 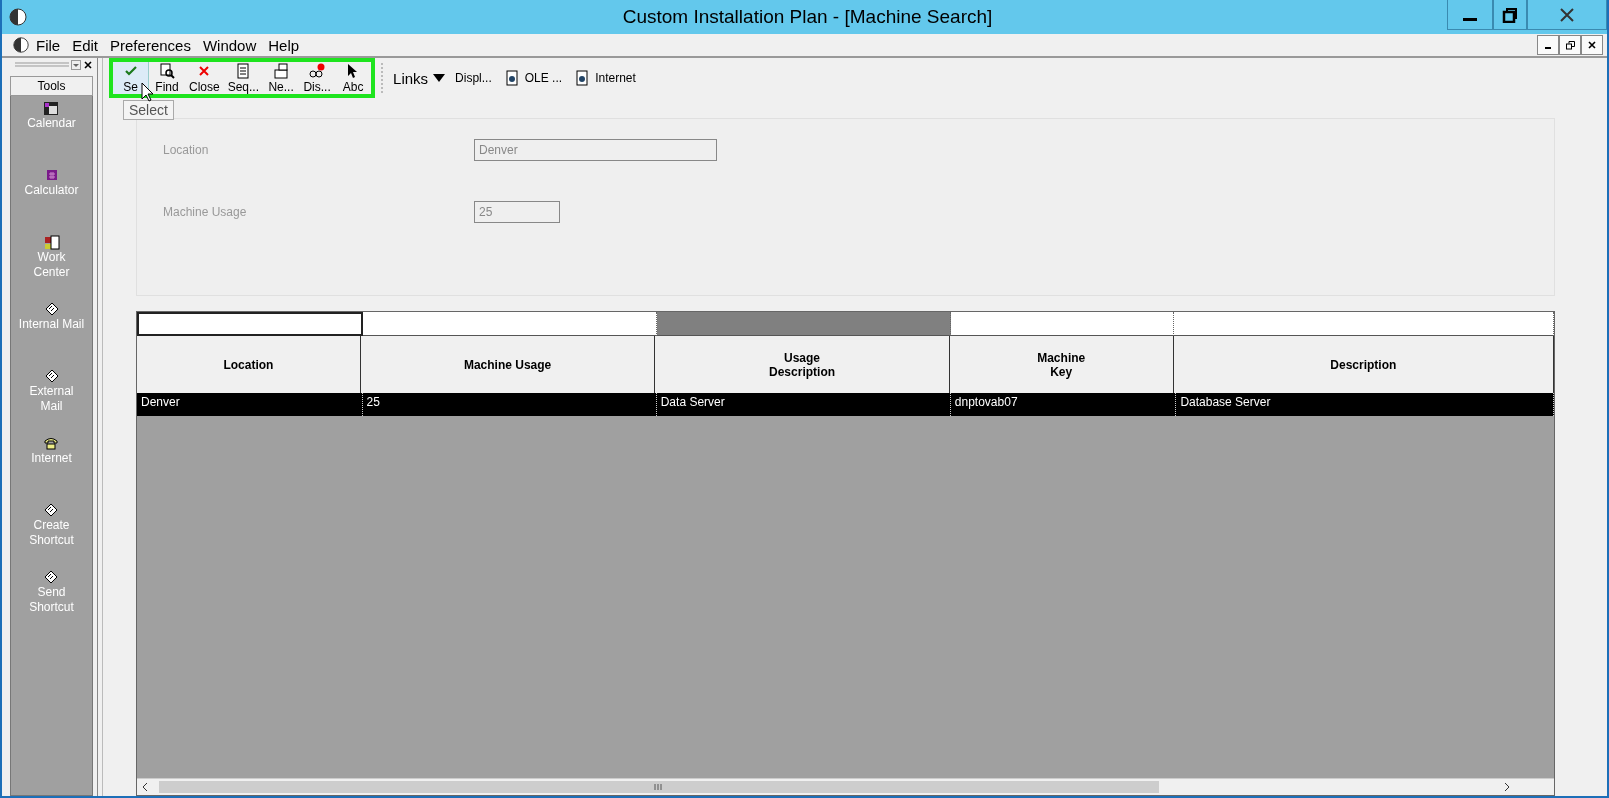 What do you see at coordinates (229, 45) in the screenshot?
I see `menu-item: Window` at bounding box center [229, 45].